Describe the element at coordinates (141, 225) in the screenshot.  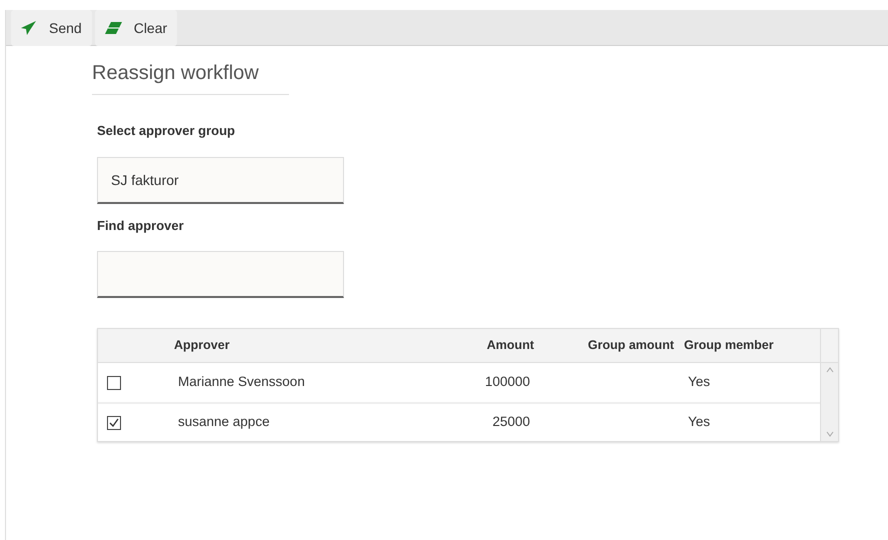
I see `field-label: Find approver` at that location.